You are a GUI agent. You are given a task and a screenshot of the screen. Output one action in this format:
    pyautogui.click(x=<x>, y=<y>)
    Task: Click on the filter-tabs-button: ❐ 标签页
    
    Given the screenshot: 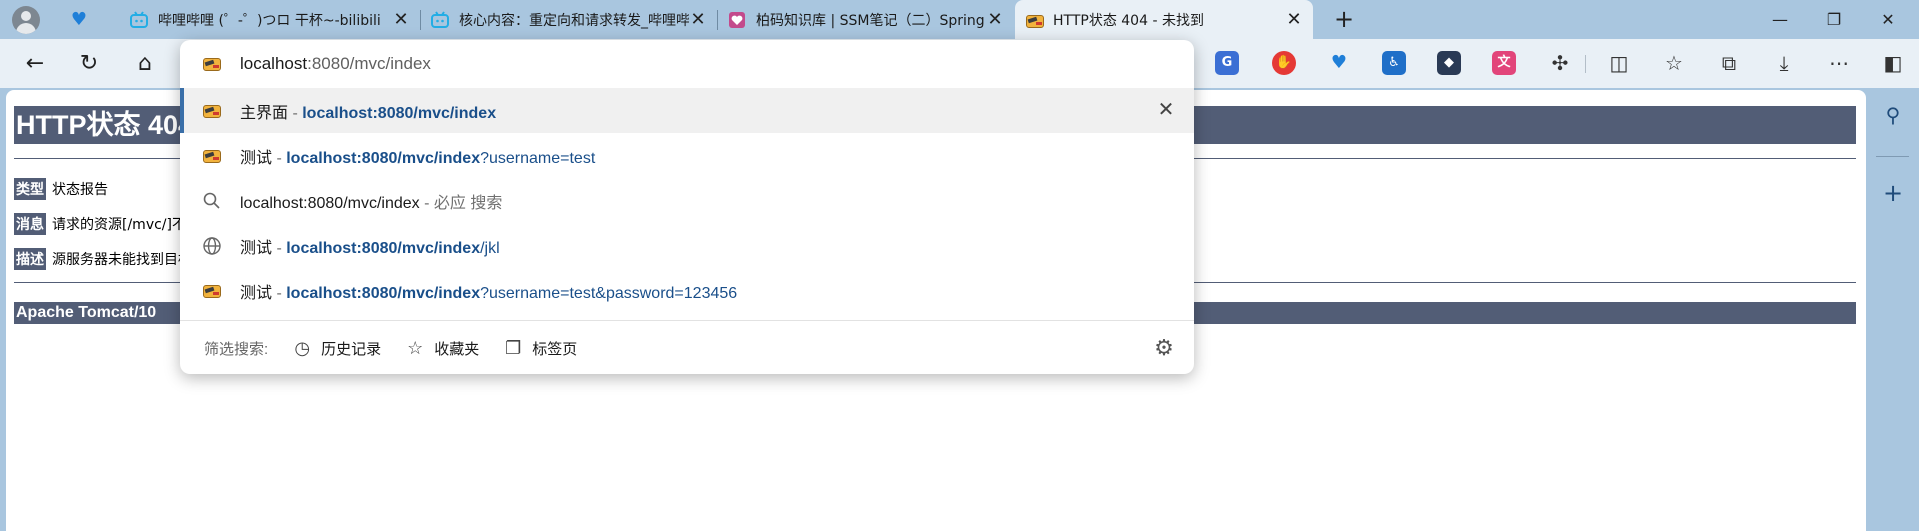 What is the action you would take?
    pyautogui.click(x=540, y=348)
    